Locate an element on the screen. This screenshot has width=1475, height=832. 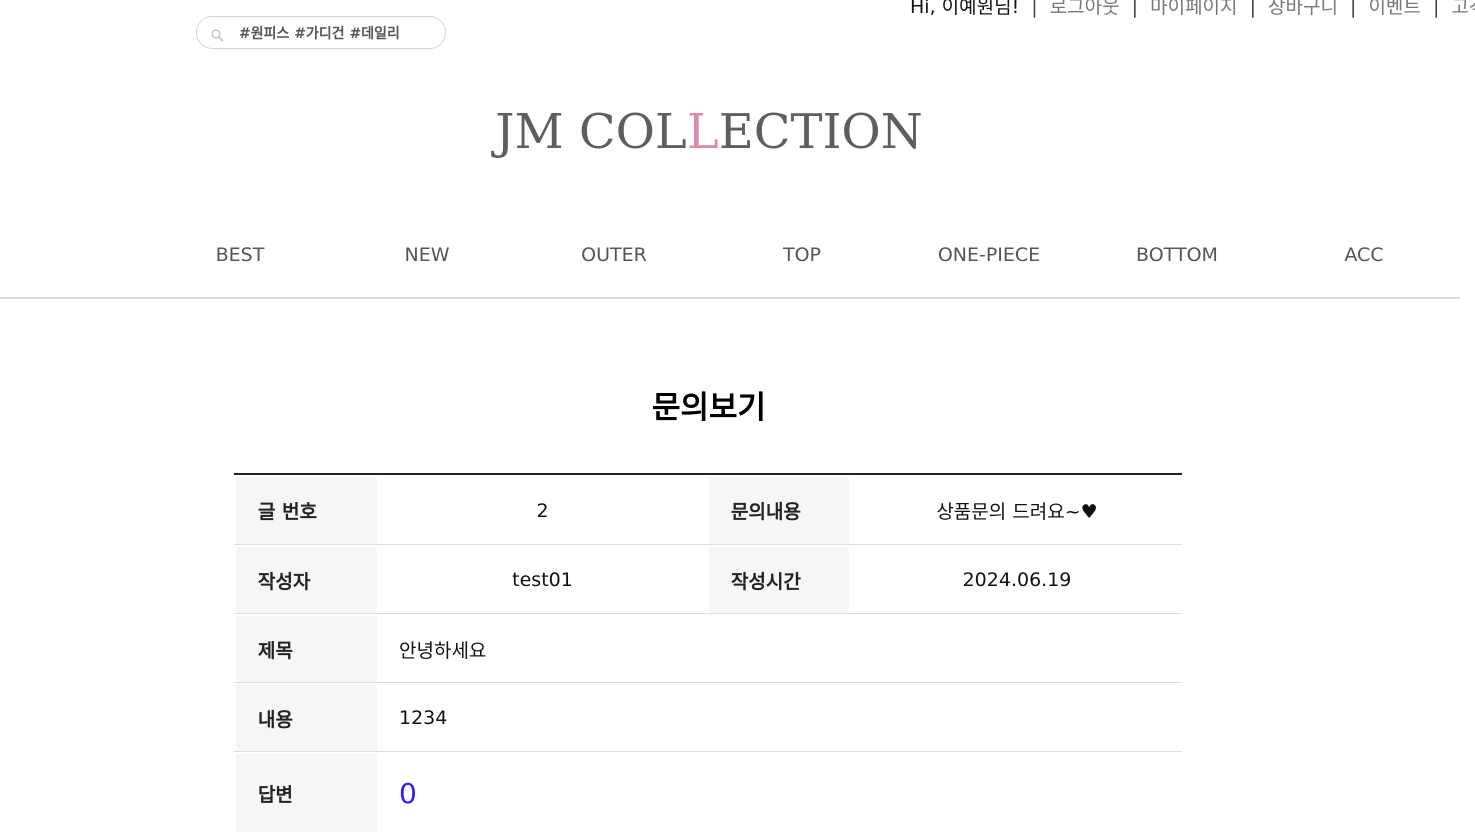
greeting-text: Hi, 이예원님! is located at coordinates (965, 9).